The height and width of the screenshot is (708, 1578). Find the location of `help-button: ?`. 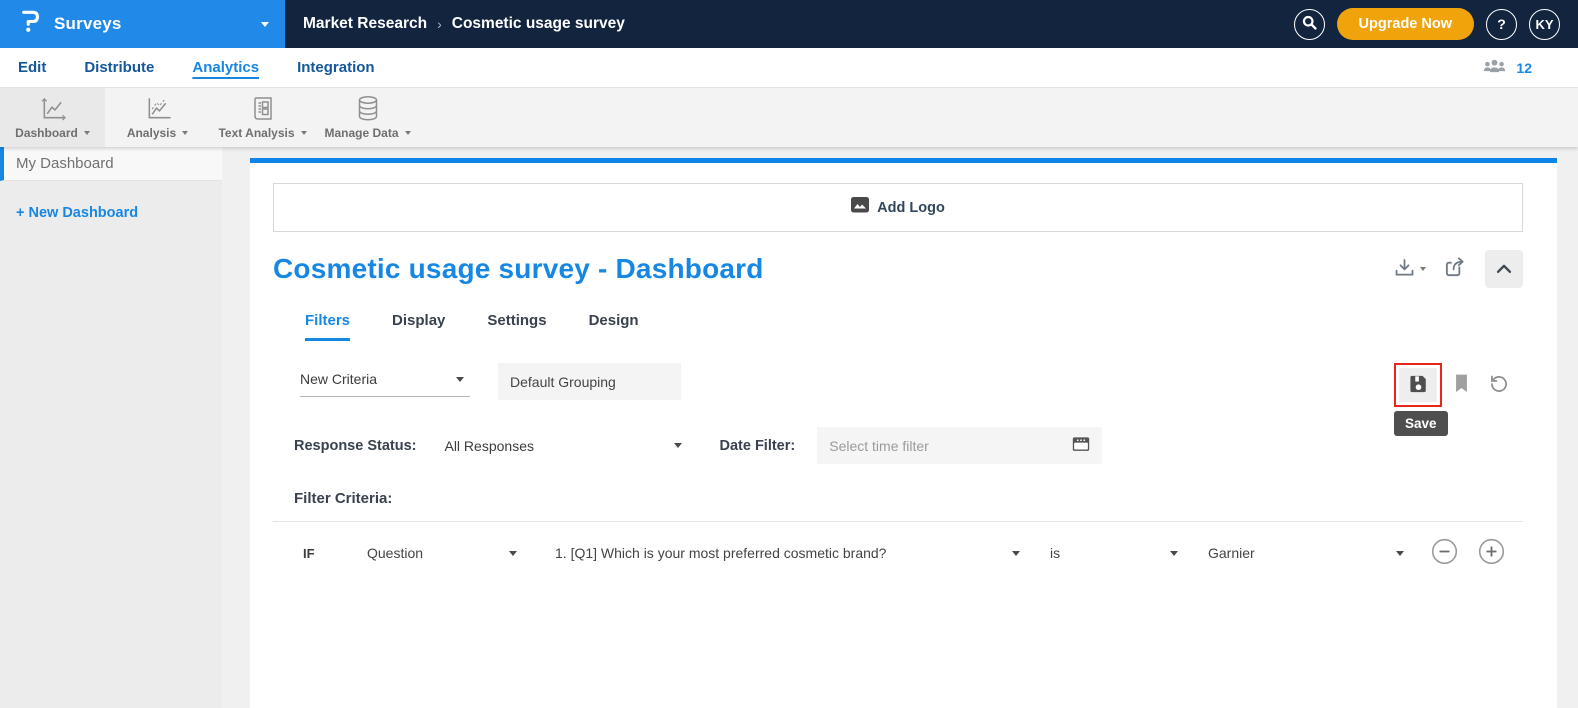

help-button: ? is located at coordinates (1501, 24).